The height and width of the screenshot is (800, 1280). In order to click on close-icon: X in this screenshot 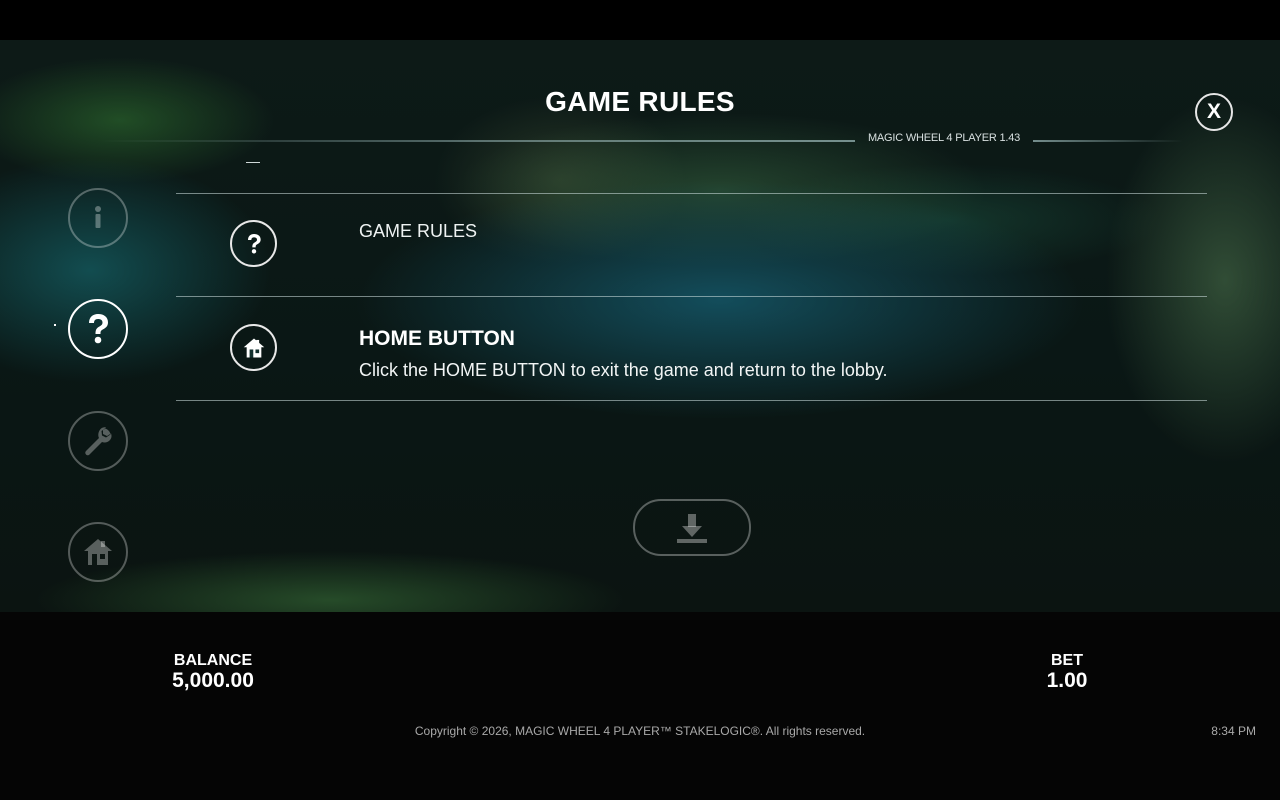, I will do `click(1213, 111)`.